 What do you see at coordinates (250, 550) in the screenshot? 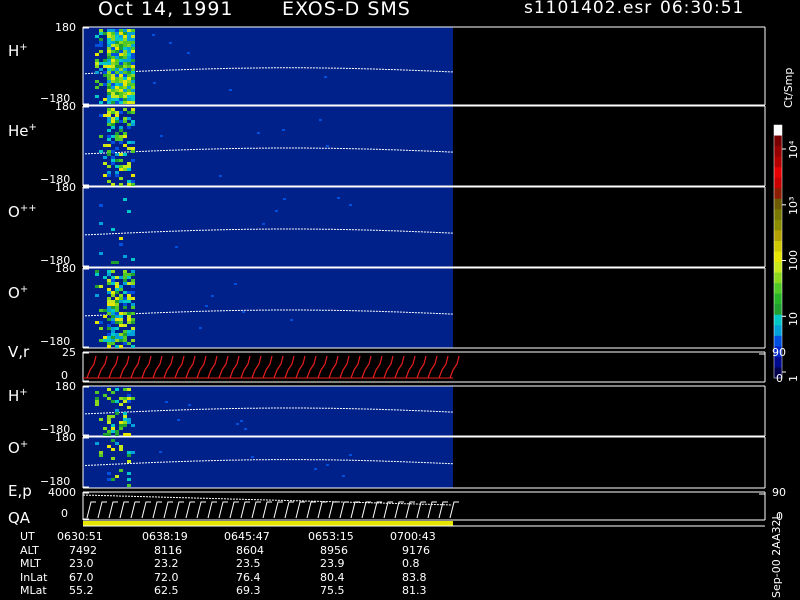
I see `ephemeris-cell: 8604` at bounding box center [250, 550].